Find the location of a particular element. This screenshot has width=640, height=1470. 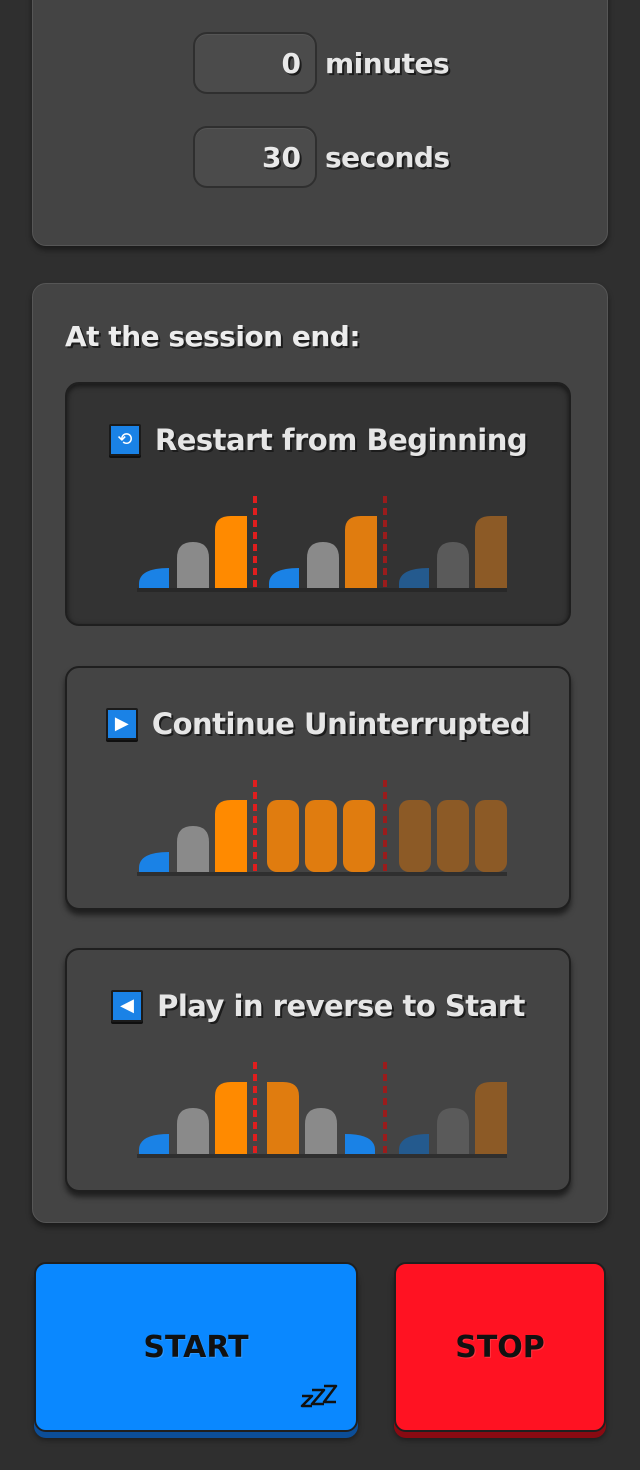

continue-diagram is located at coordinates (322, 828).